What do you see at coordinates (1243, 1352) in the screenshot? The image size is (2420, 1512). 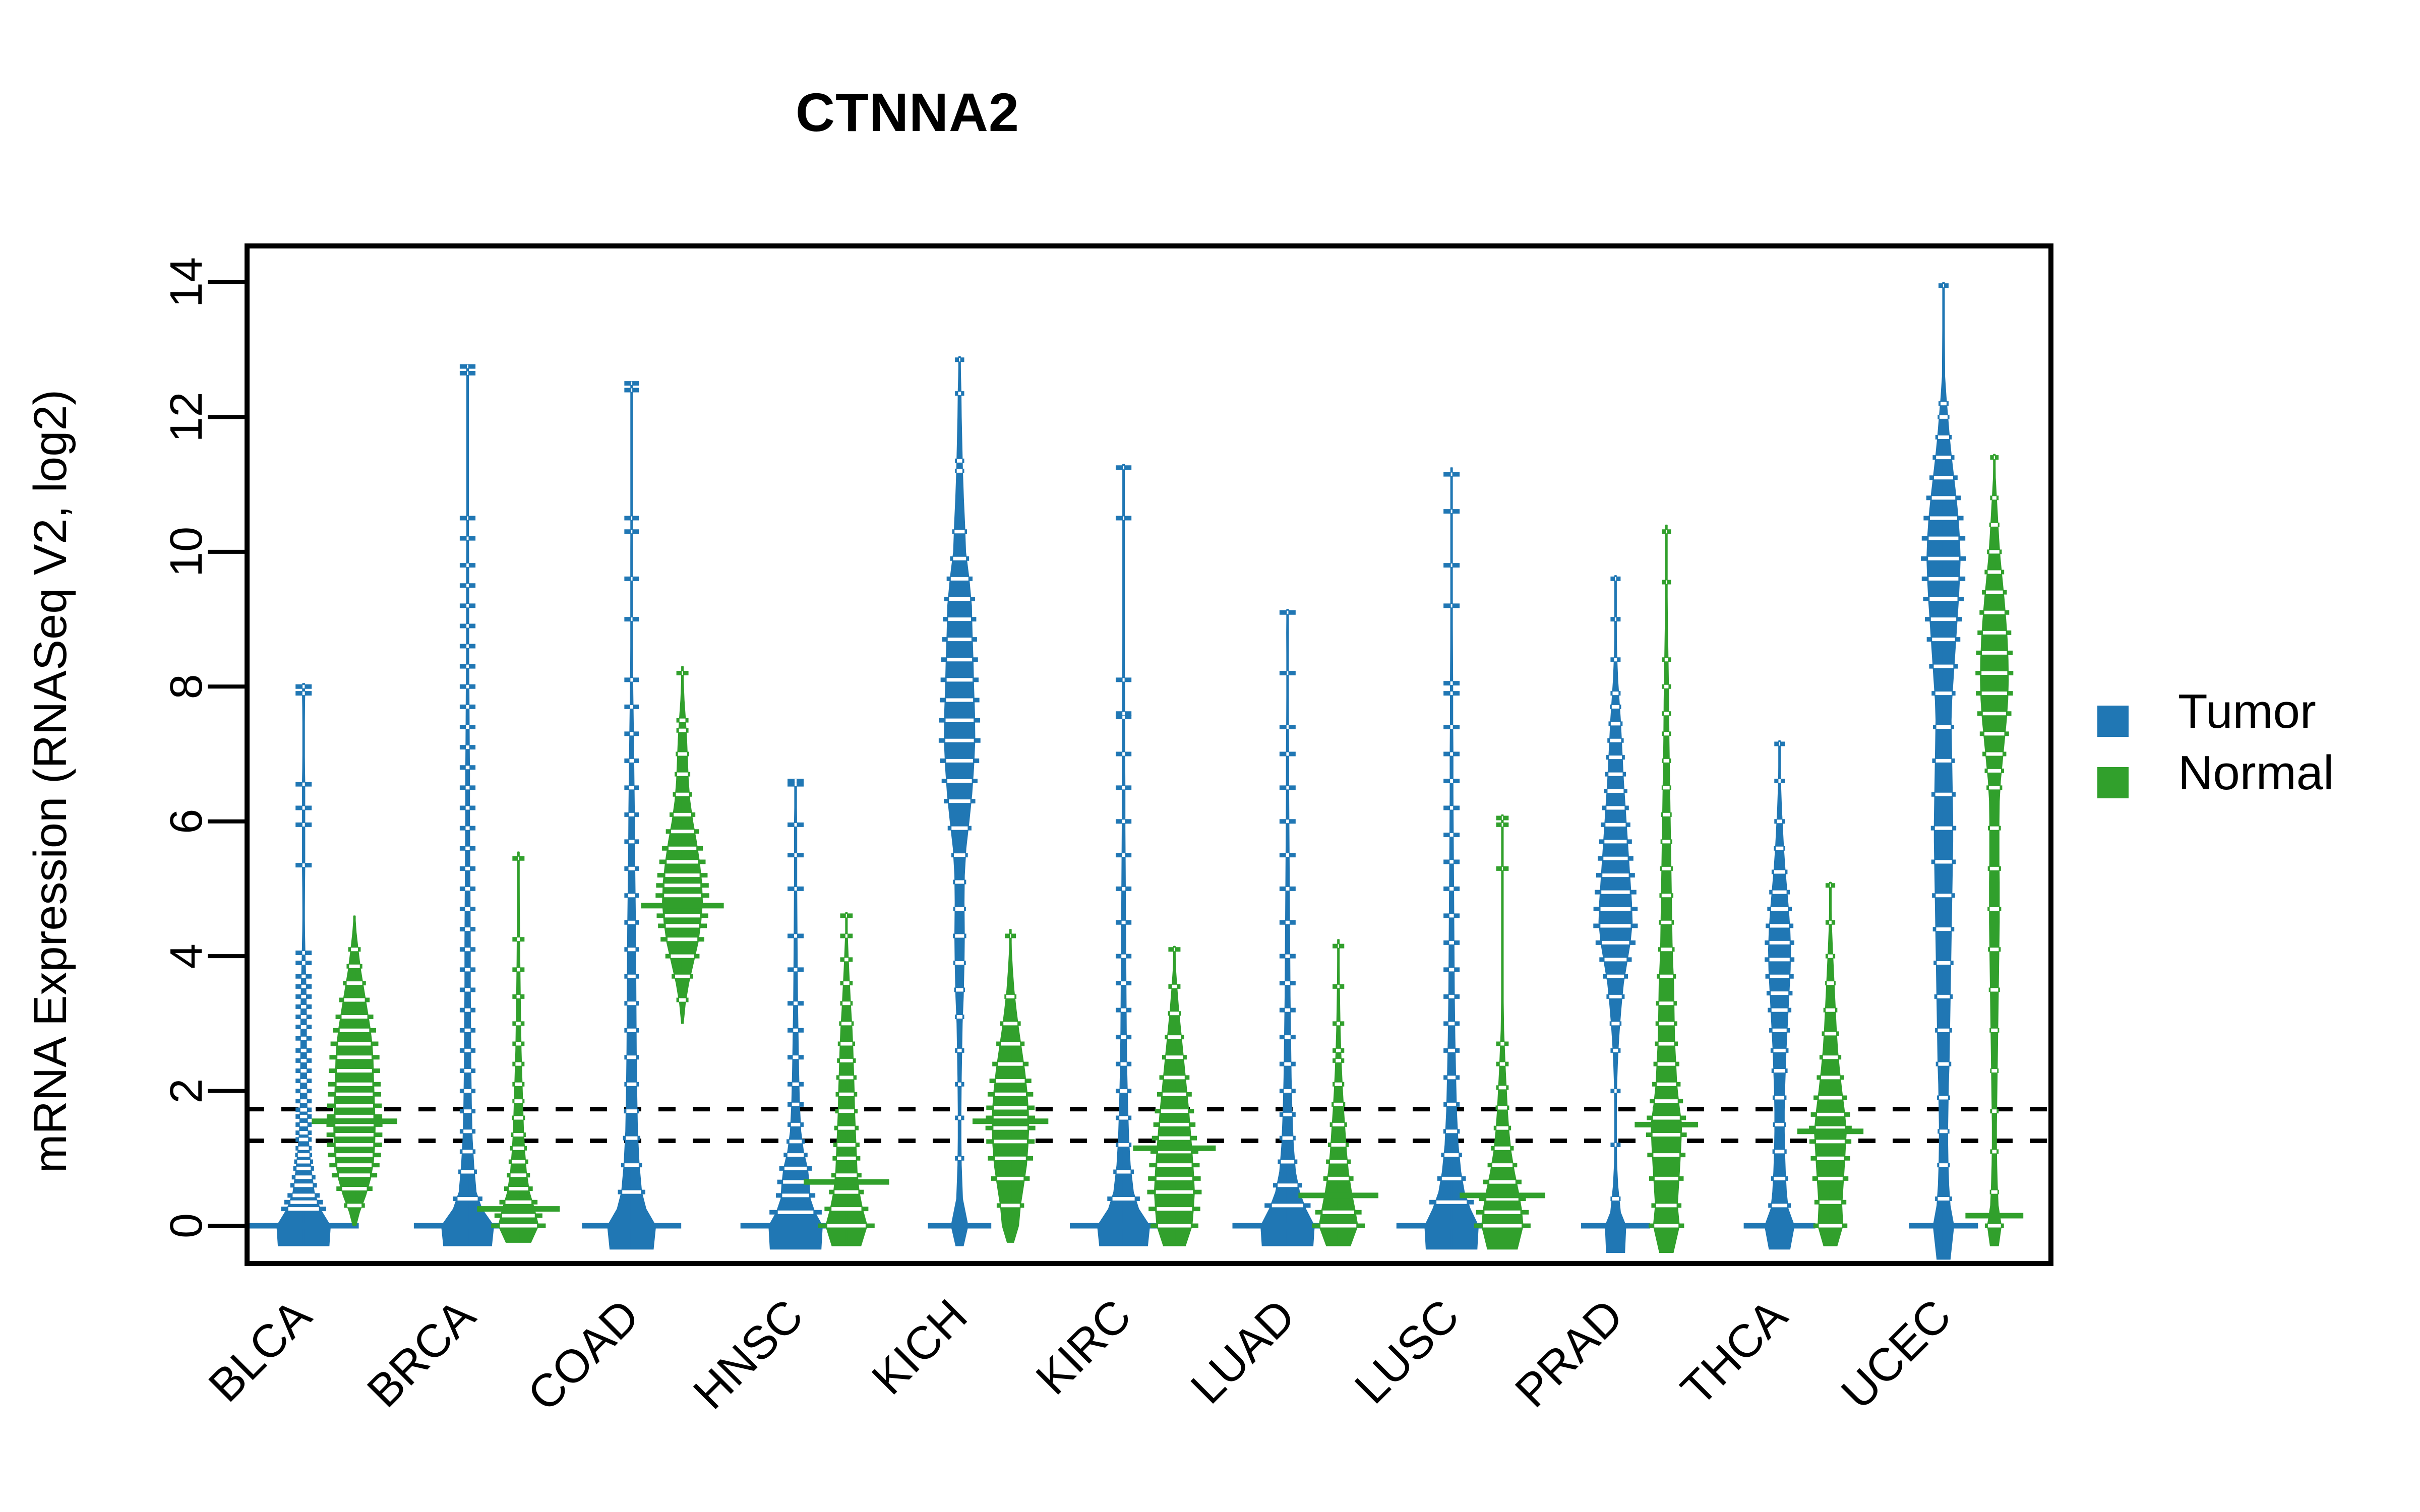 I see `x-tick-label-LUAD: LUAD` at bounding box center [1243, 1352].